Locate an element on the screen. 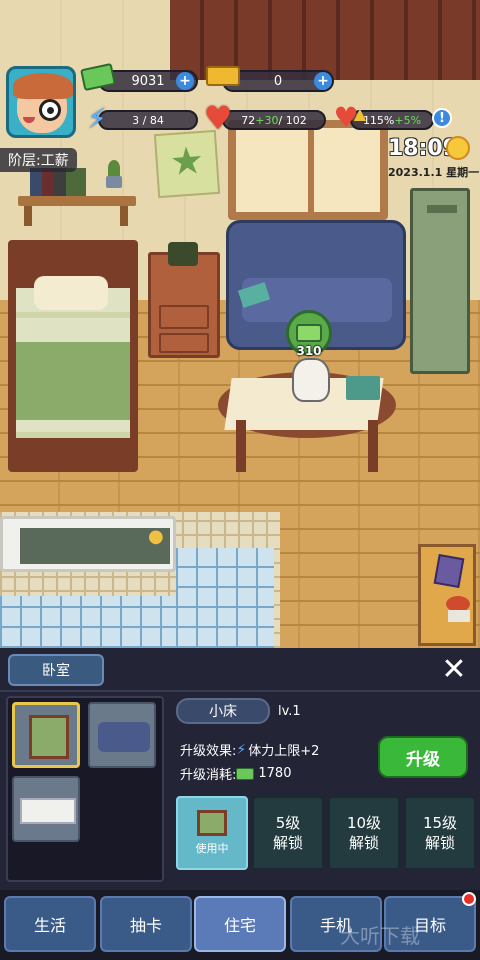 The height and width of the screenshot is (960, 480). health-pill: 72 +30 / 102 is located at coordinates (274, 120).